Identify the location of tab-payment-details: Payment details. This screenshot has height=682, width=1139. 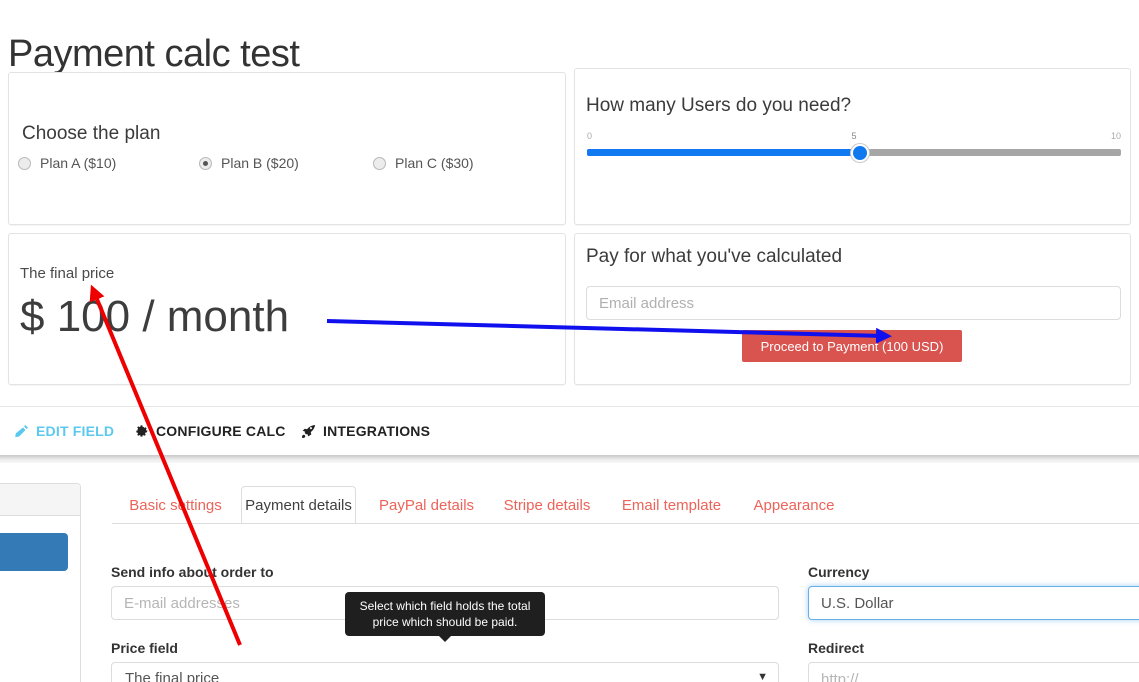
(298, 505).